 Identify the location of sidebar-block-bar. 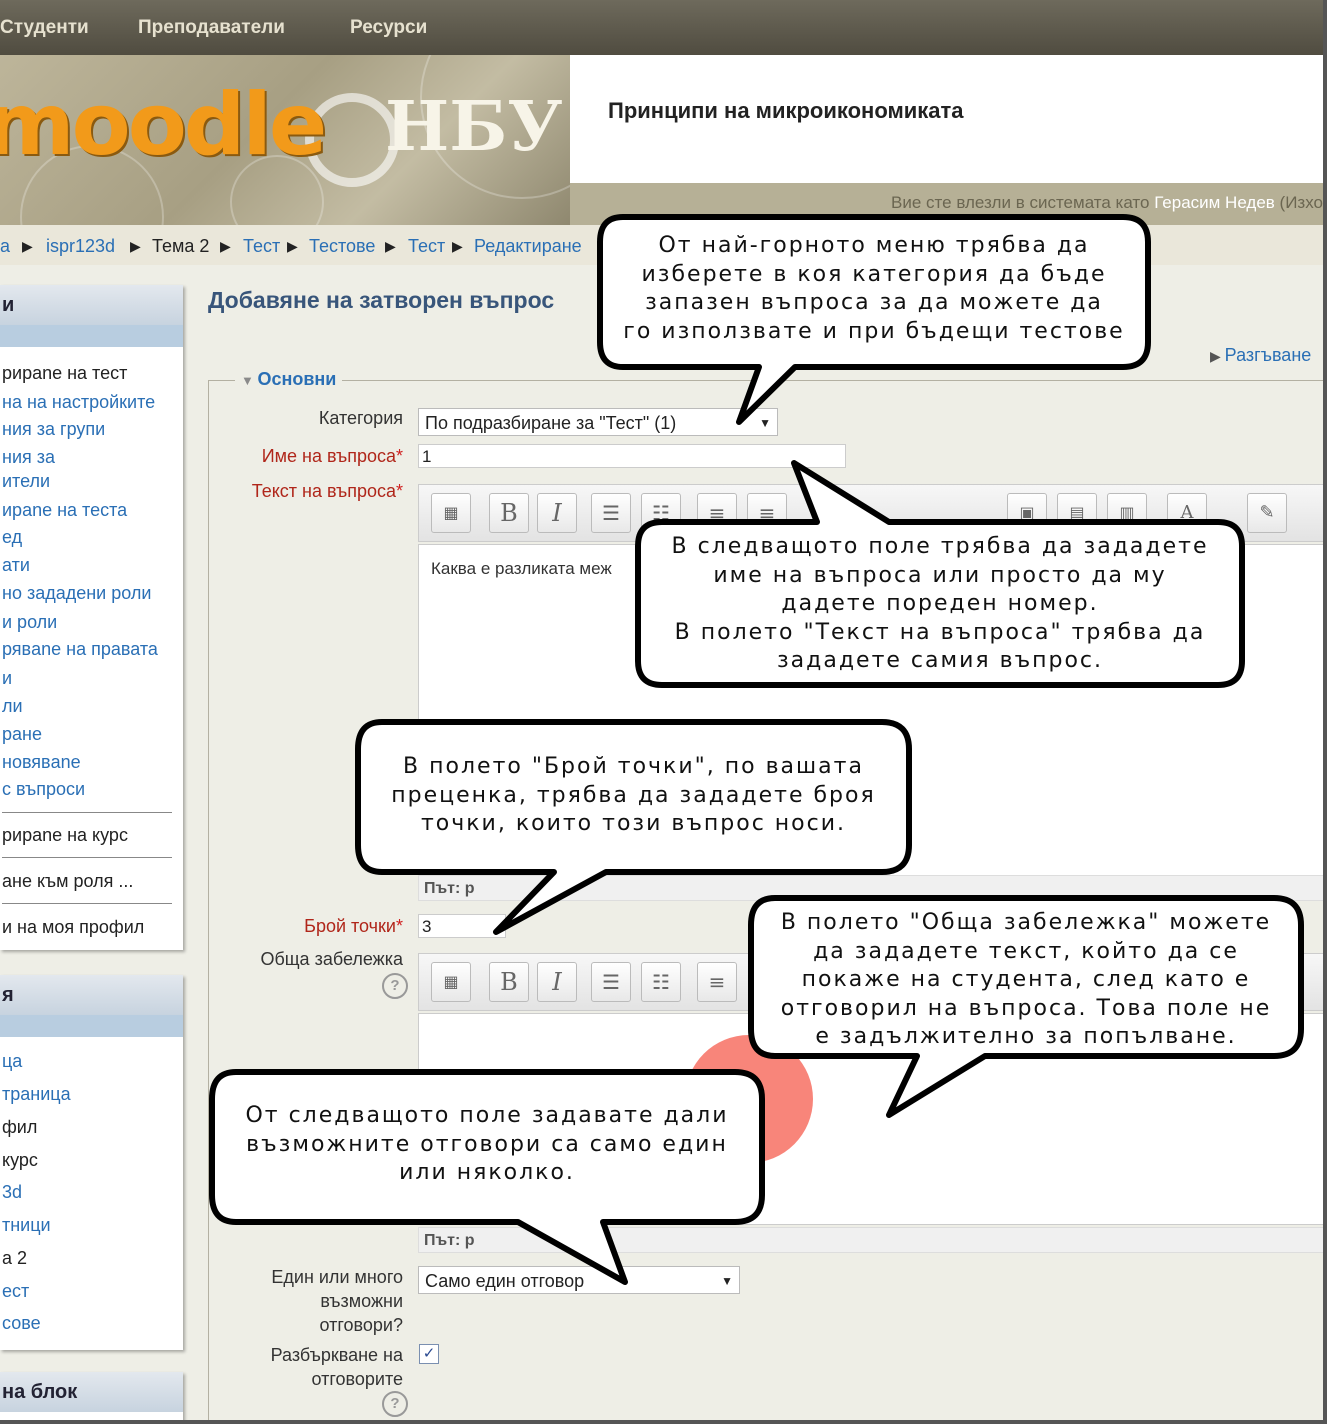
(91, 336).